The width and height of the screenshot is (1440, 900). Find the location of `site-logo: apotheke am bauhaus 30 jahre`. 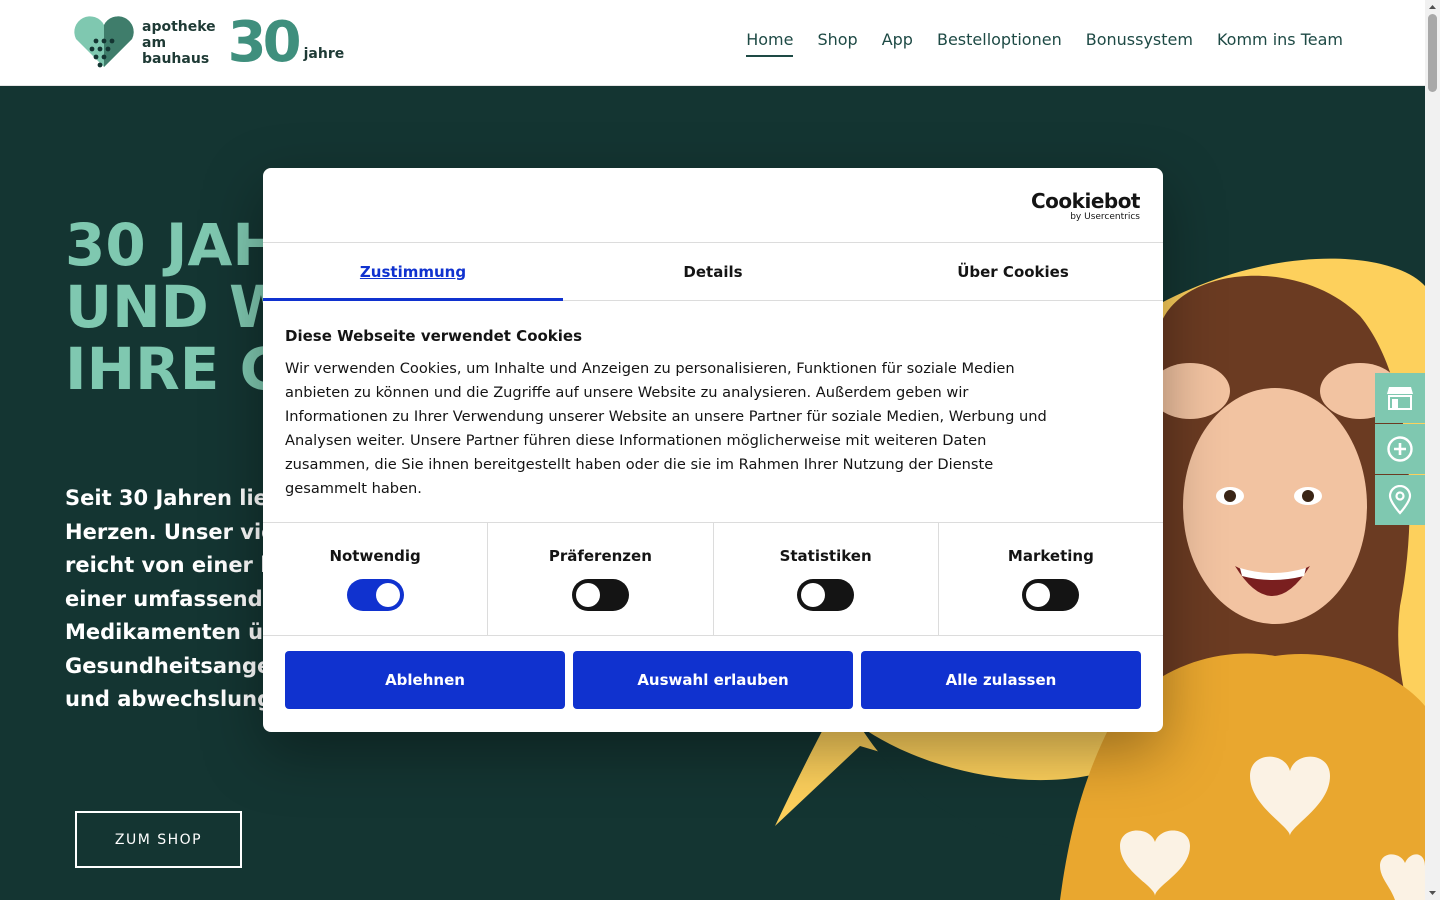

site-logo: apotheke am bauhaus 30 jahre is located at coordinates (207, 42).